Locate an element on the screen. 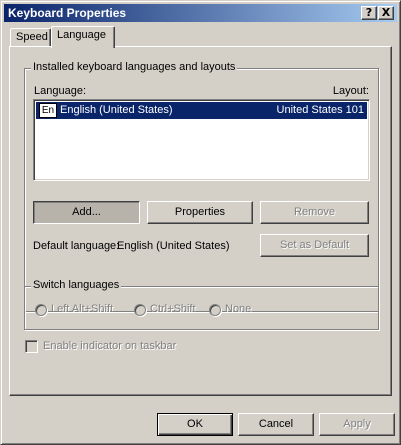 The height and width of the screenshot is (445, 401). checkbox-icon is located at coordinates (31, 346).